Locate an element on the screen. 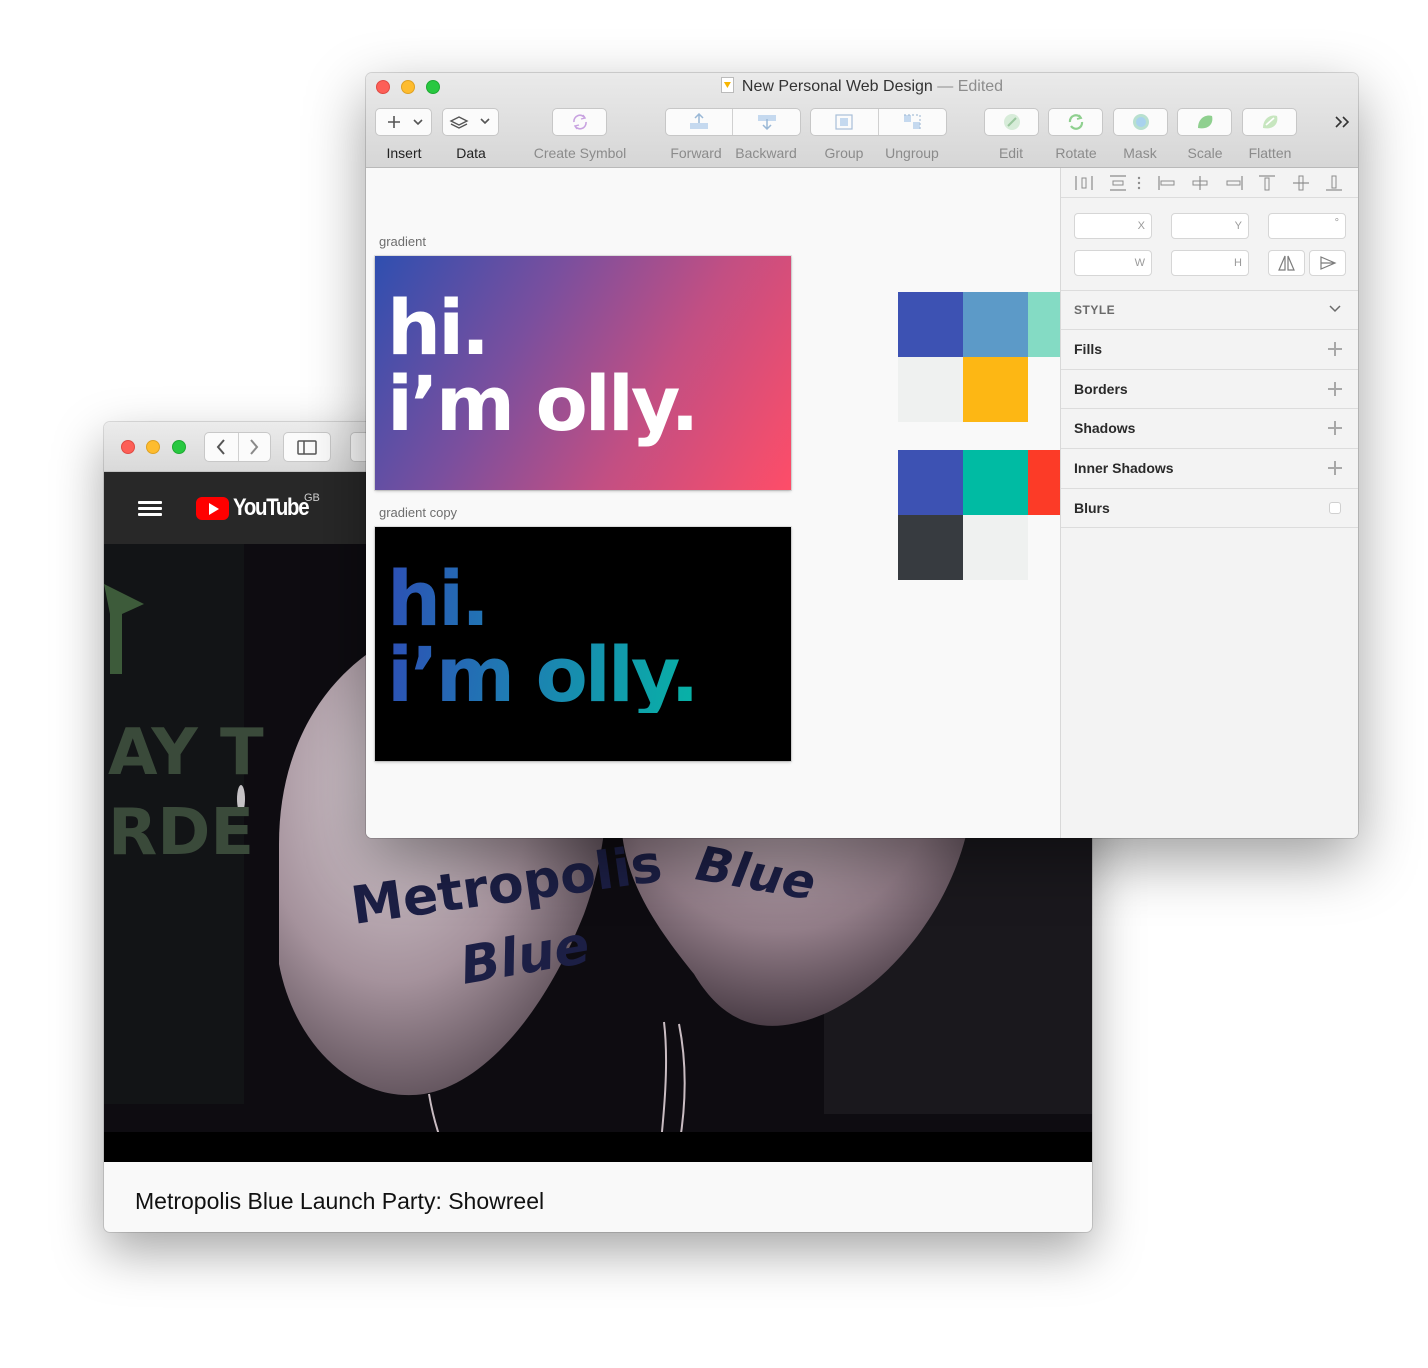 This screenshot has height=1368, width=1428. menu-icon is located at coordinates (150, 509).